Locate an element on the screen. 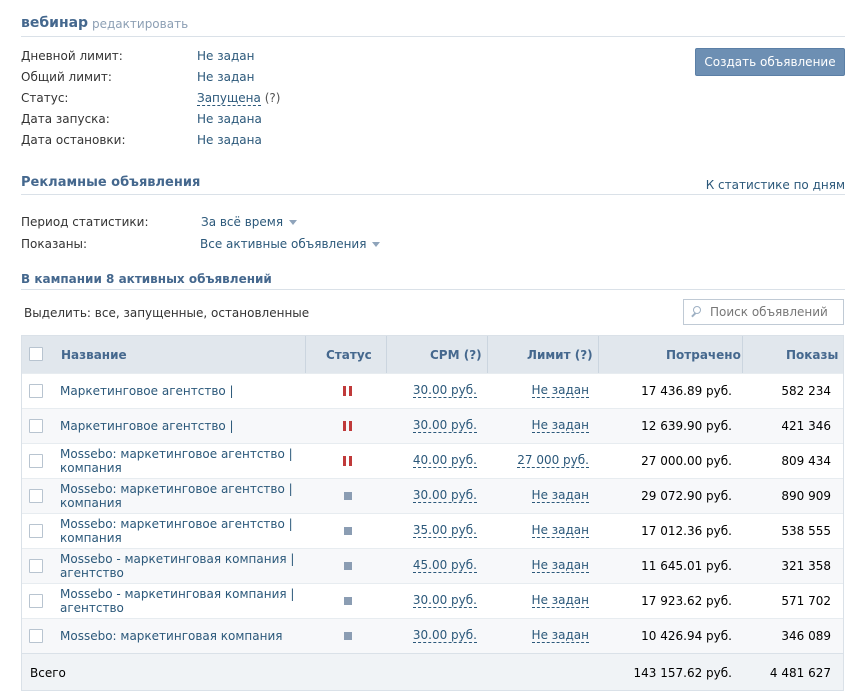 The width and height of the screenshot is (861, 698). header-views: Показы is located at coordinates (812, 354).